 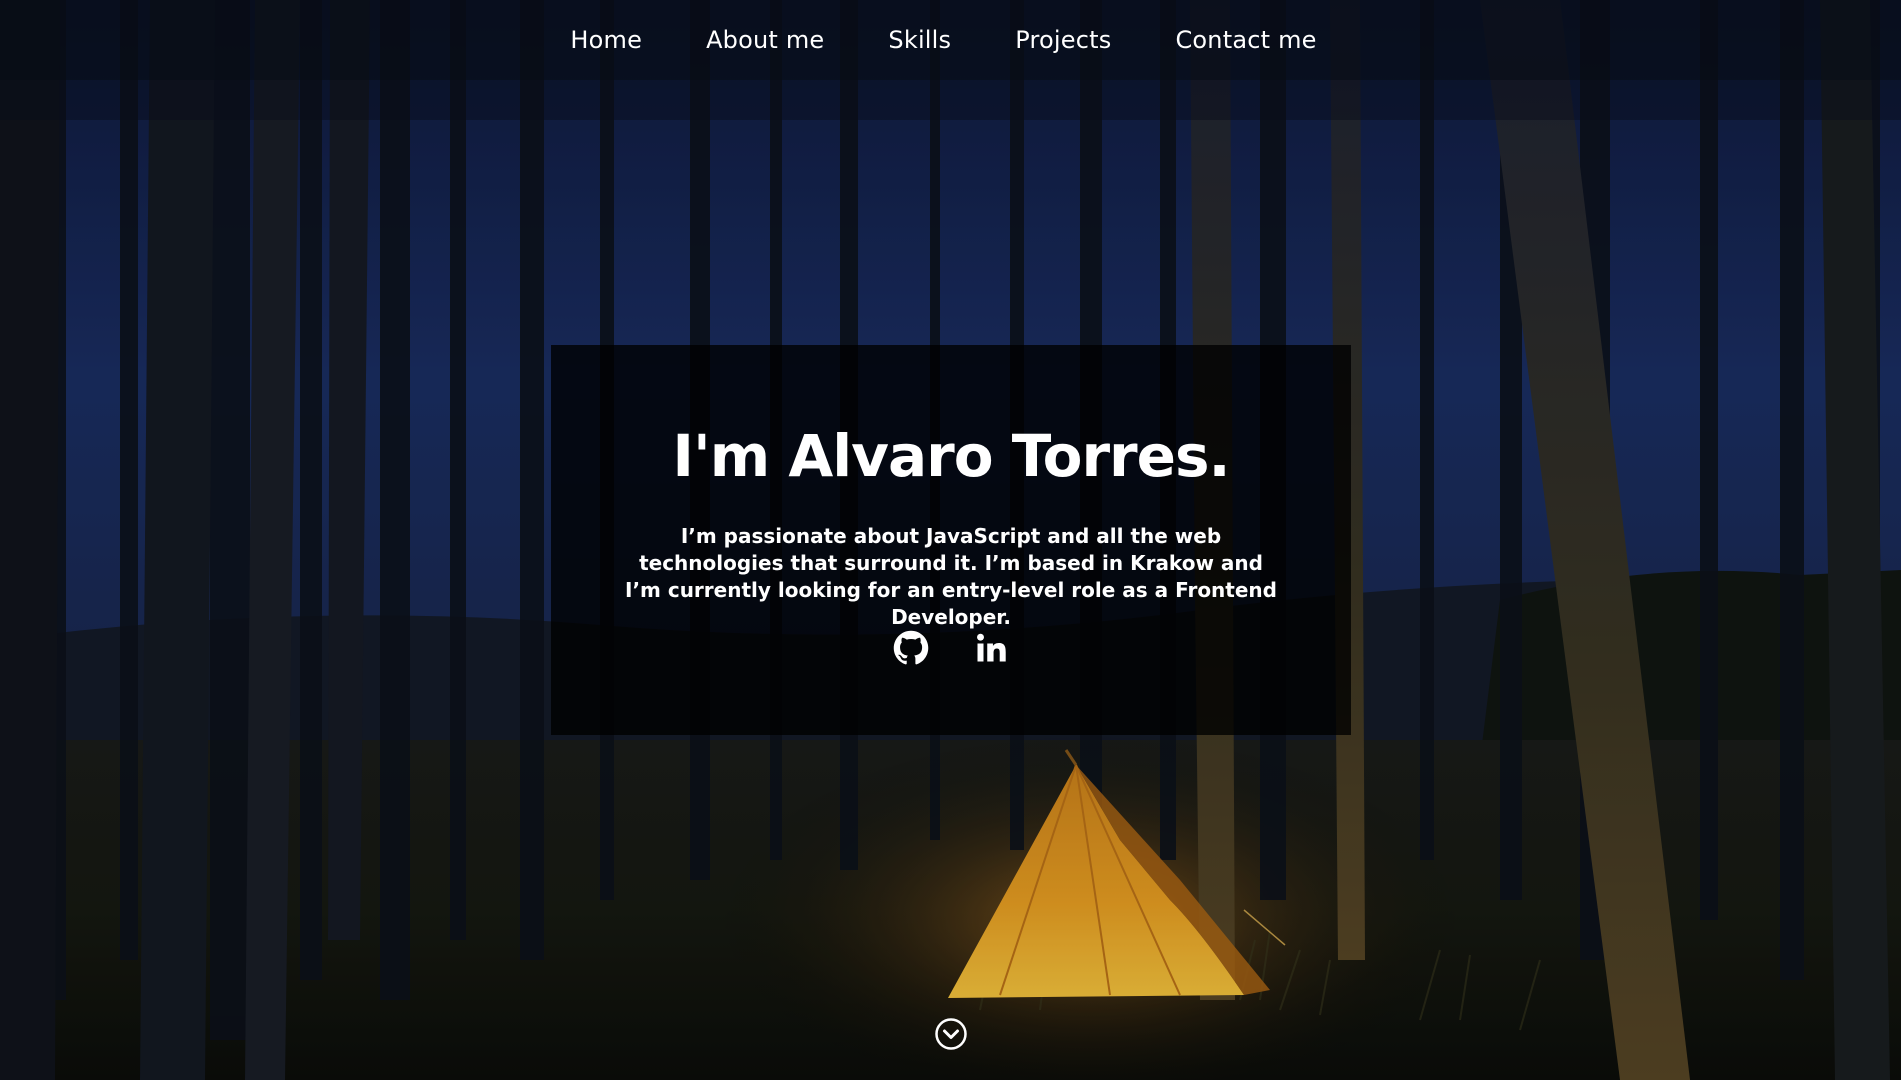 What do you see at coordinates (951, 648) in the screenshot?
I see `social-links` at bounding box center [951, 648].